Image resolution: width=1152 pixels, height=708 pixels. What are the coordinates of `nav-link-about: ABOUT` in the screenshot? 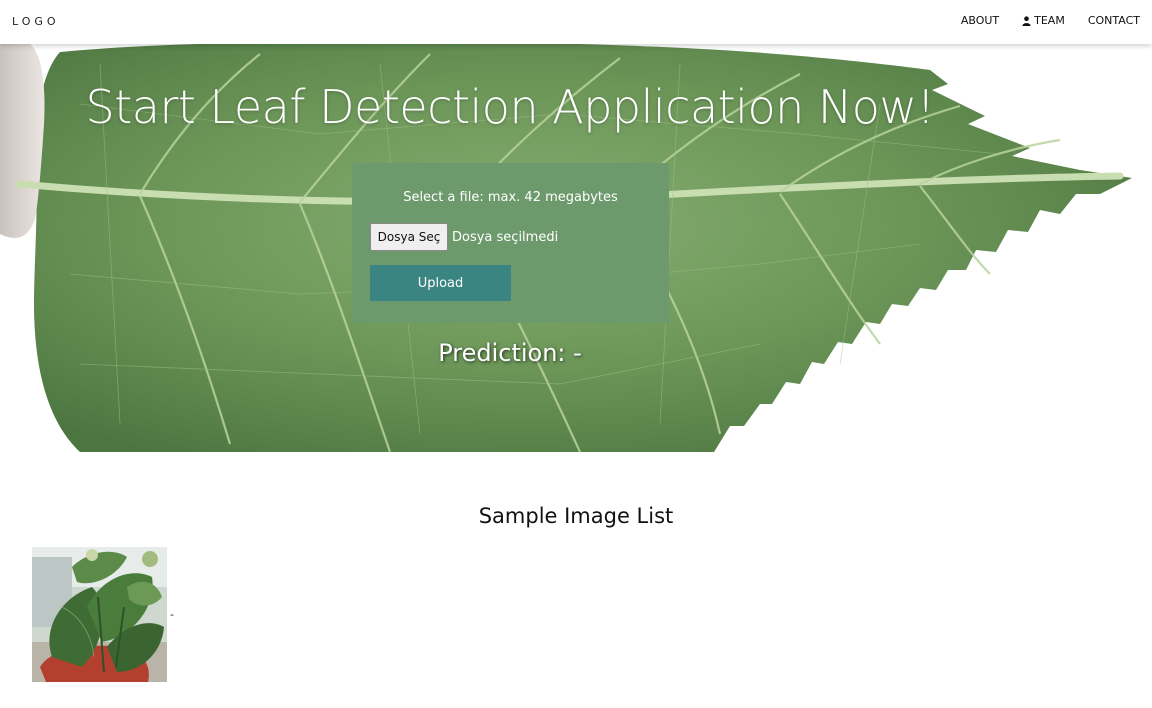 It's located at (980, 20).